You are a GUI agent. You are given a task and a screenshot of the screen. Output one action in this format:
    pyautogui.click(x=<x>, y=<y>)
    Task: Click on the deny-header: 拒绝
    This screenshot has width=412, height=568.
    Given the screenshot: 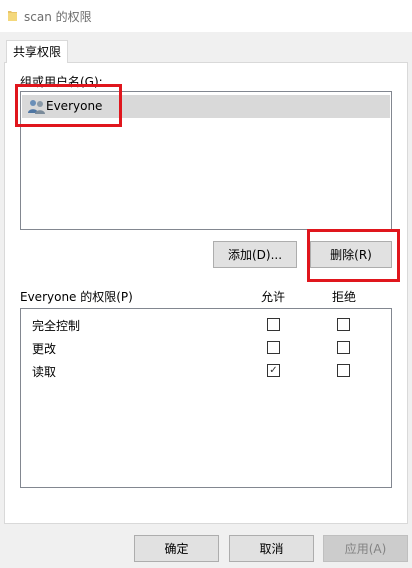 What is the action you would take?
    pyautogui.click(x=344, y=297)
    